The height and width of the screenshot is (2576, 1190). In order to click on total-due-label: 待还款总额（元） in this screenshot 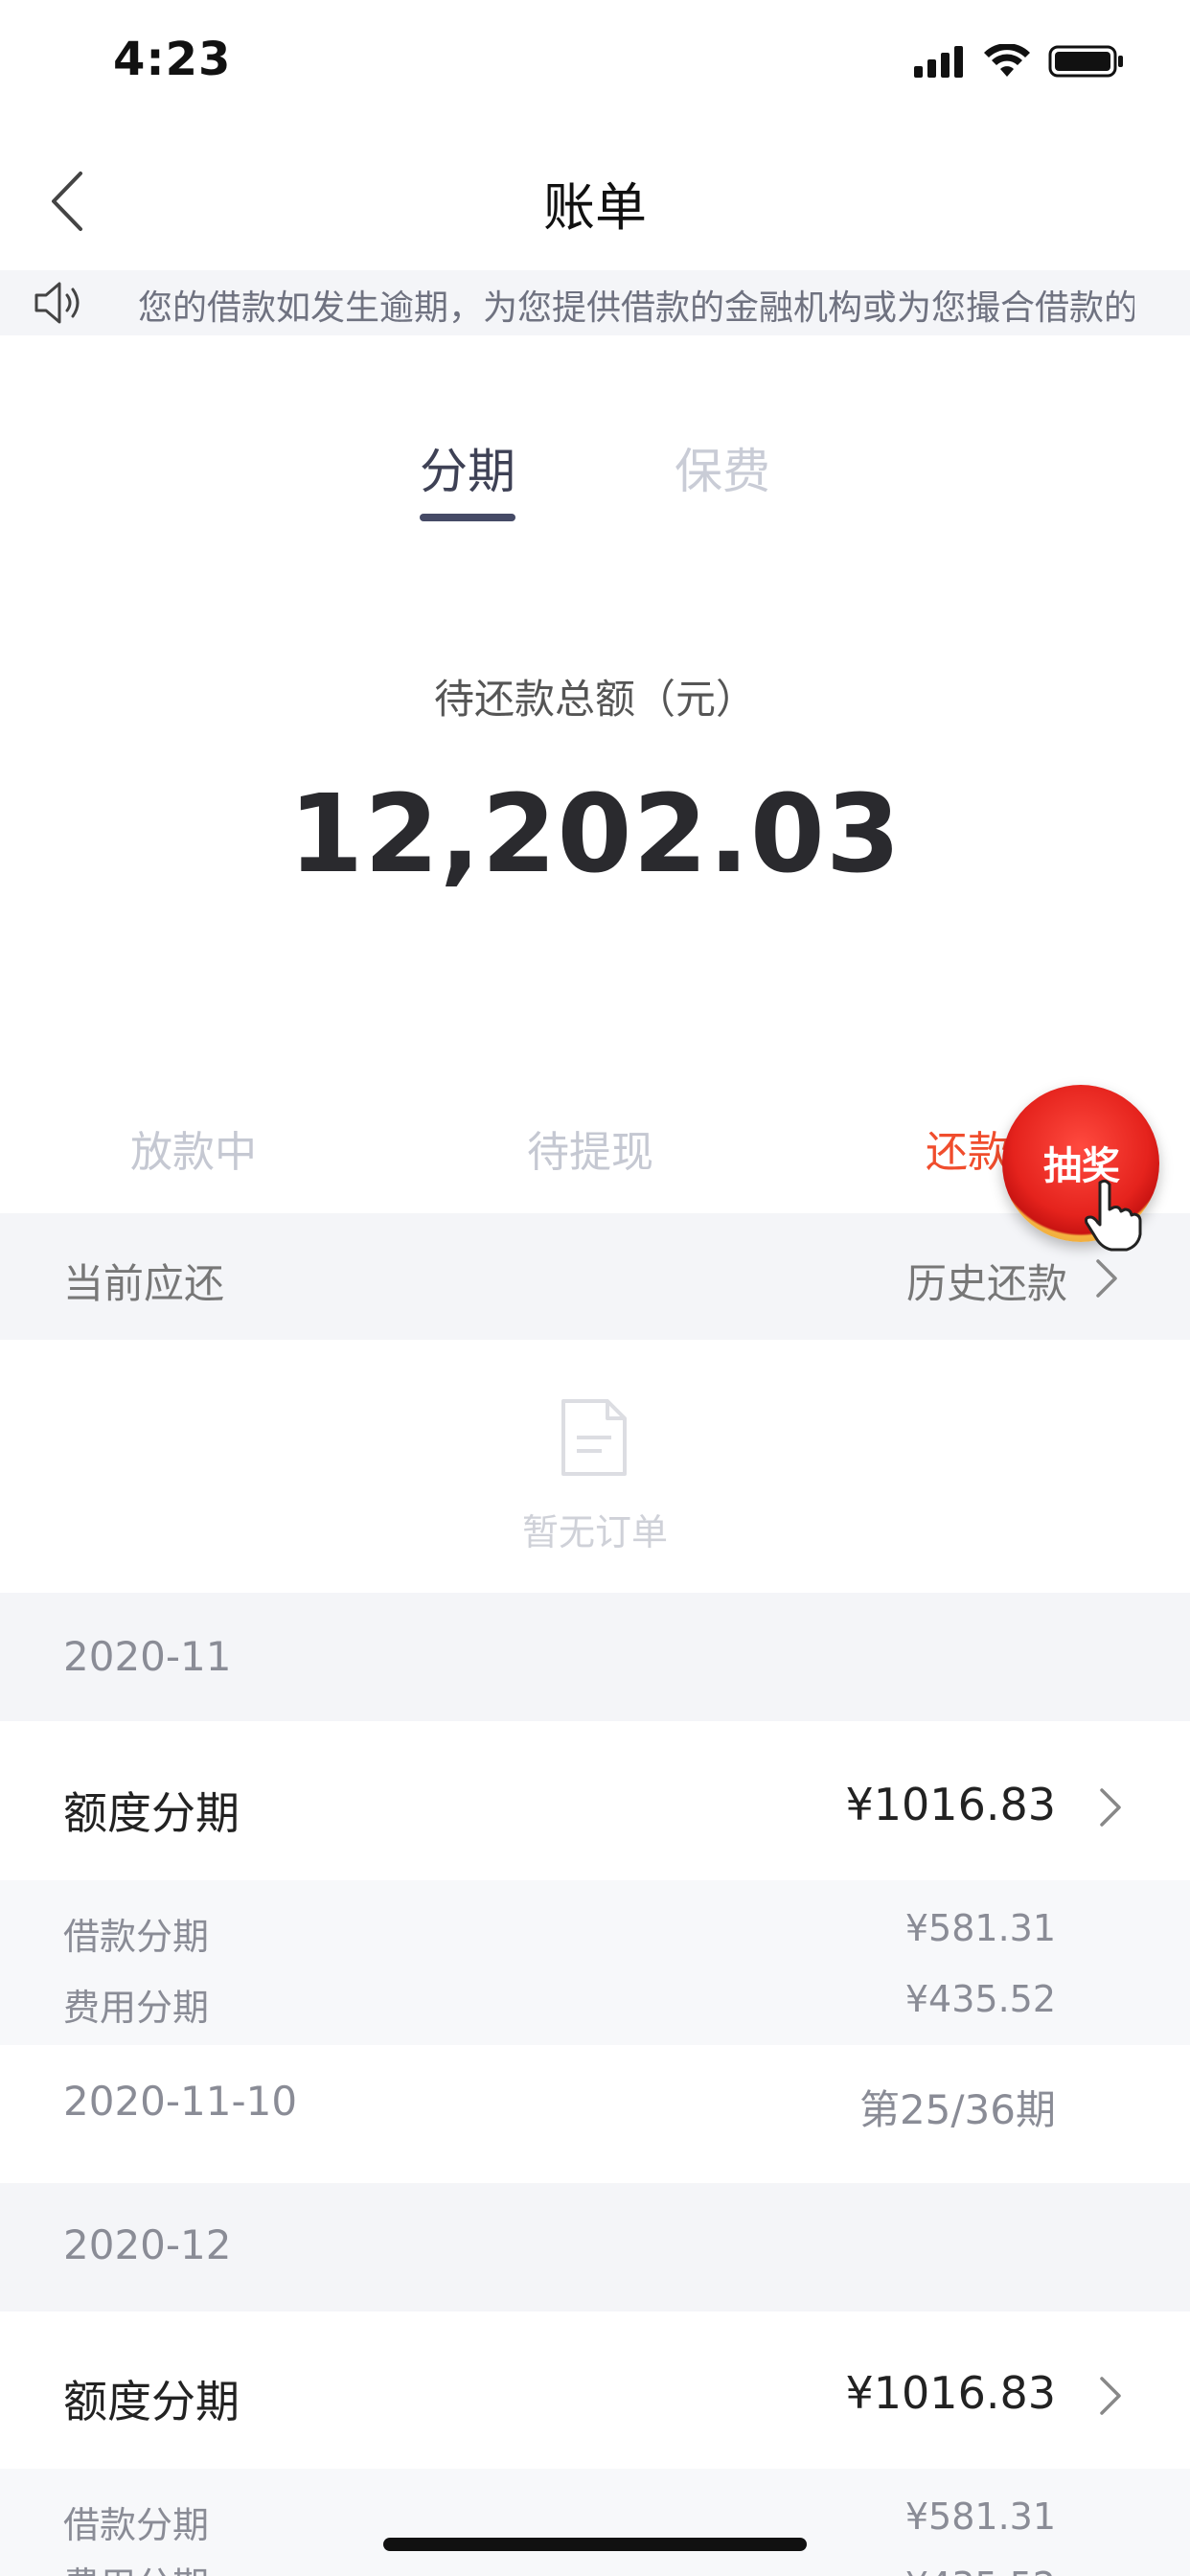, I will do `click(594, 699)`.